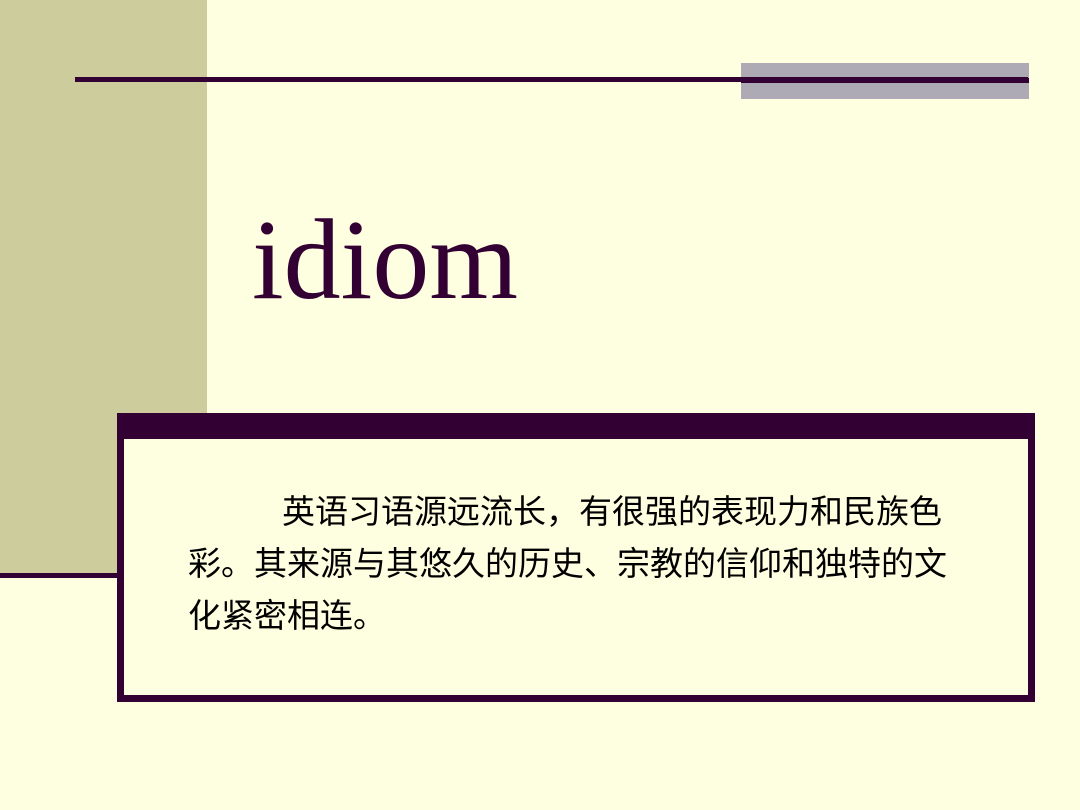 The height and width of the screenshot is (810, 1080). Describe the element at coordinates (885, 80) in the screenshot. I see `top-accent-rule` at that location.